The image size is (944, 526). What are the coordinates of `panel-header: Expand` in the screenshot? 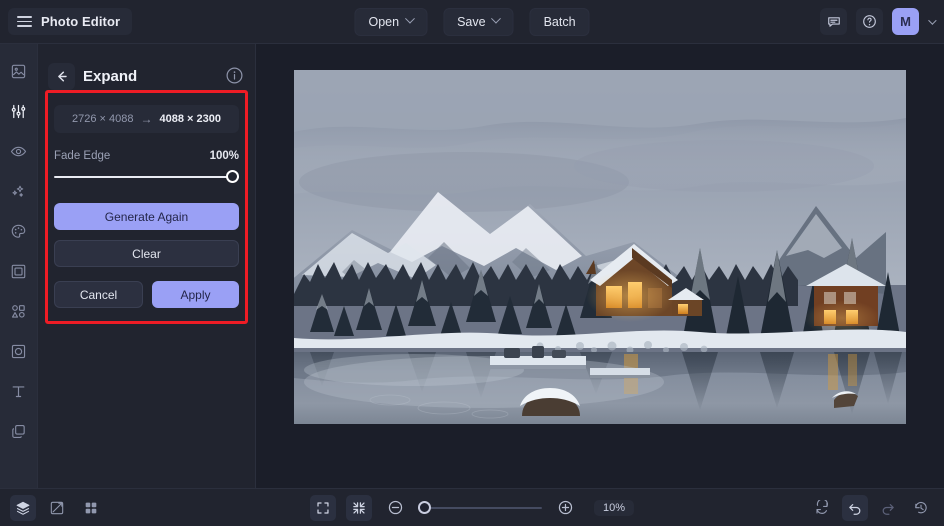 It's located at (146, 76).